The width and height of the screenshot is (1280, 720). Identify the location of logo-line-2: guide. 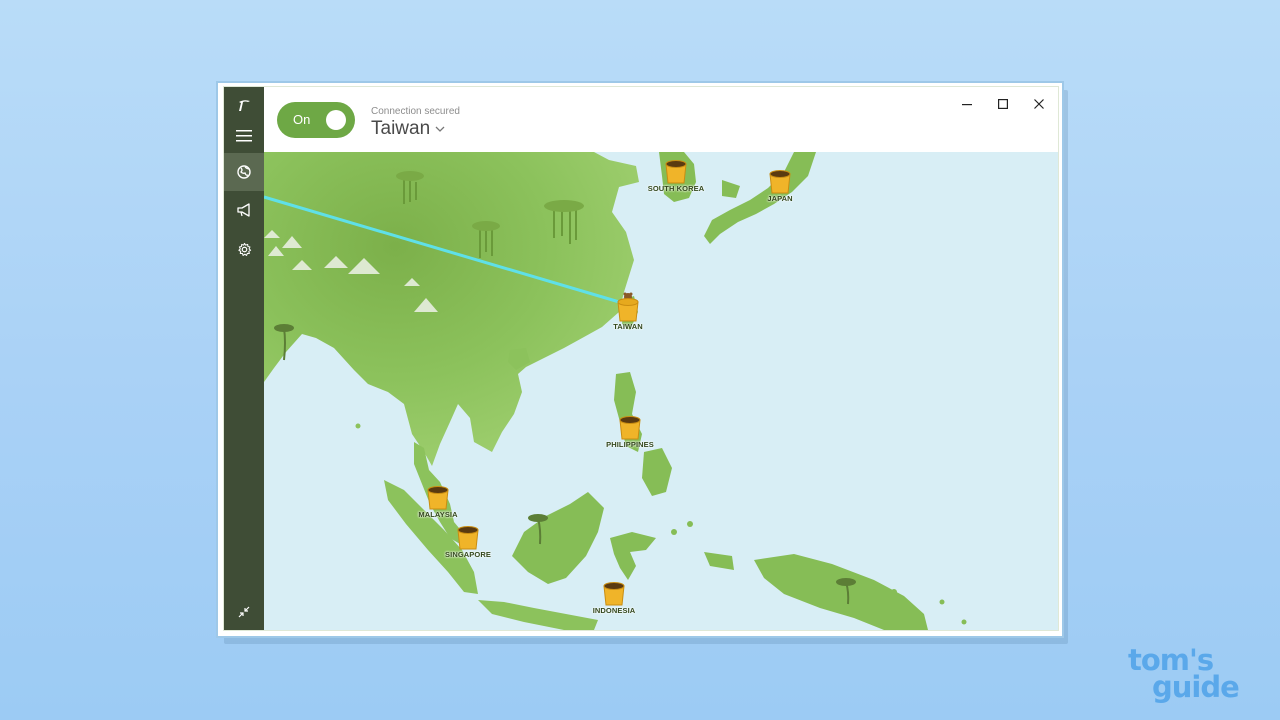
(1196, 687).